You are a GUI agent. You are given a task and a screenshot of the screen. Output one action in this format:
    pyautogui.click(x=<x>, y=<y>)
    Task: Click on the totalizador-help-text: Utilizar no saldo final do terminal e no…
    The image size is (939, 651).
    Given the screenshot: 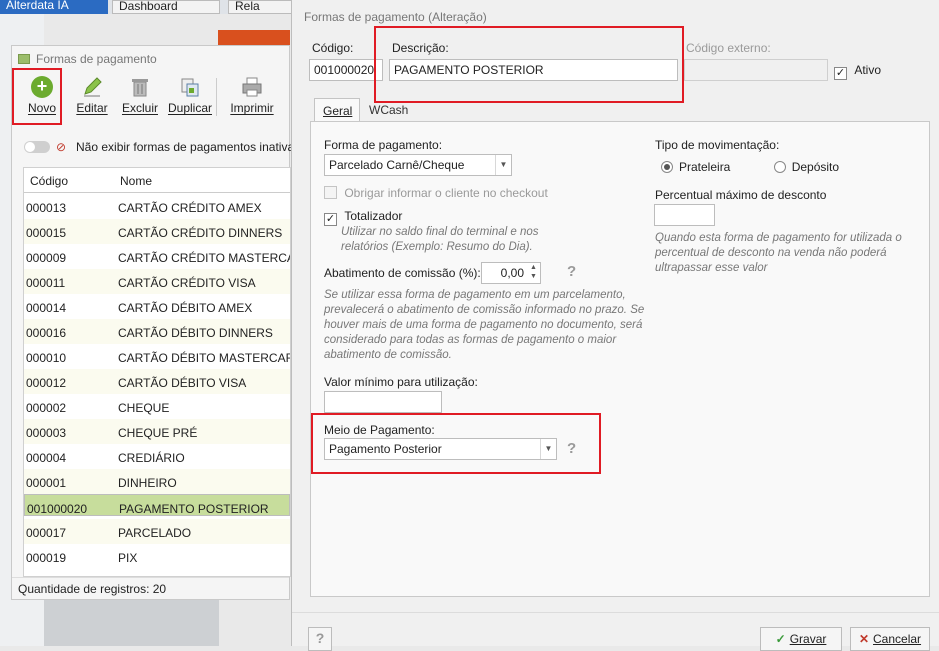 What is the action you would take?
    pyautogui.click(x=440, y=239)
    